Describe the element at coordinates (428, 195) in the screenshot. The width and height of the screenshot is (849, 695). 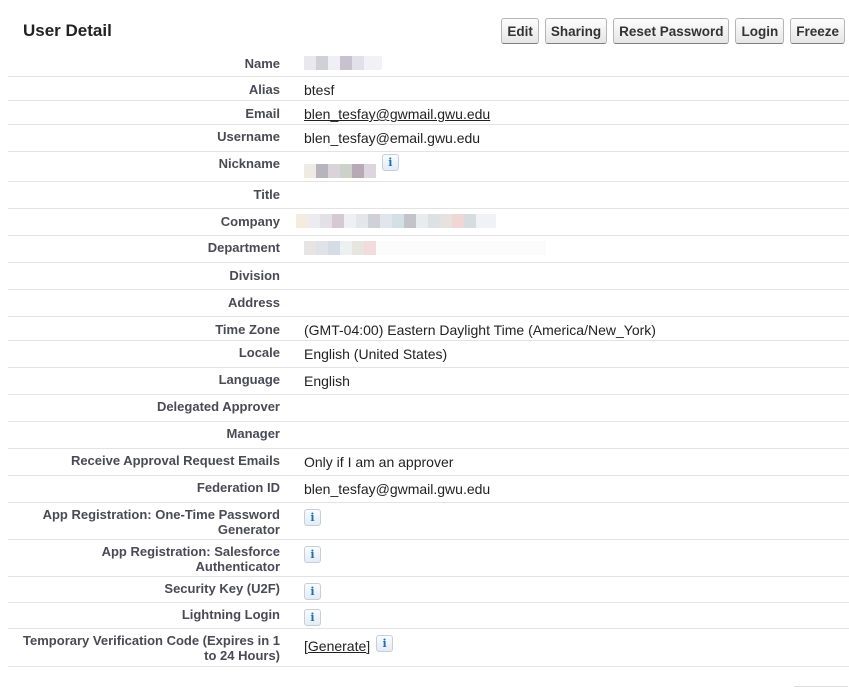
I see `row-title: Title` at that location.